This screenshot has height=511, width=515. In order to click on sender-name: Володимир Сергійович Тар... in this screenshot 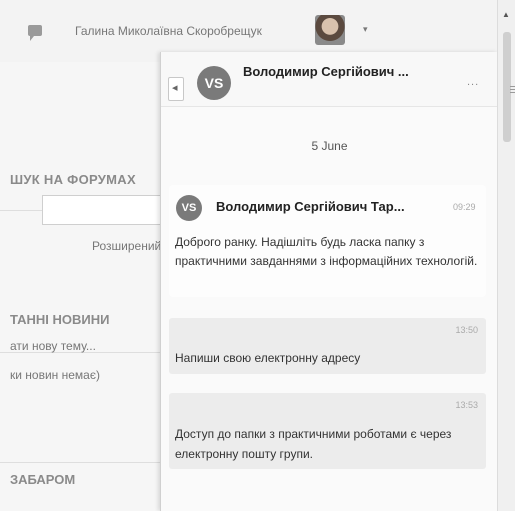, I will do `click(310, 206)`.